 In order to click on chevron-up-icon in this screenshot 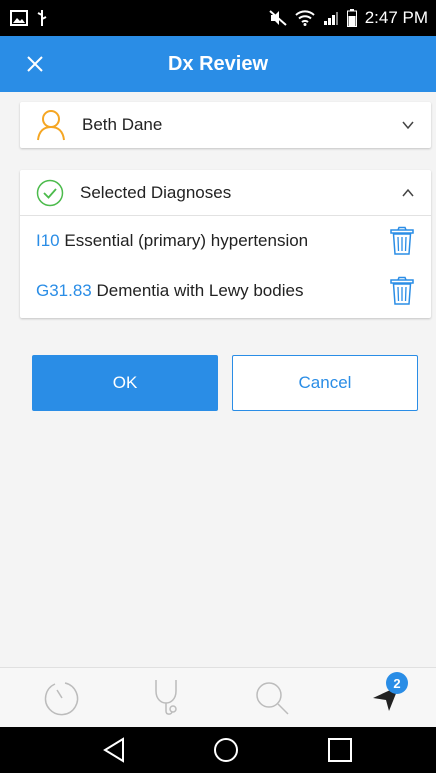, I will do `click(408, 193)`.